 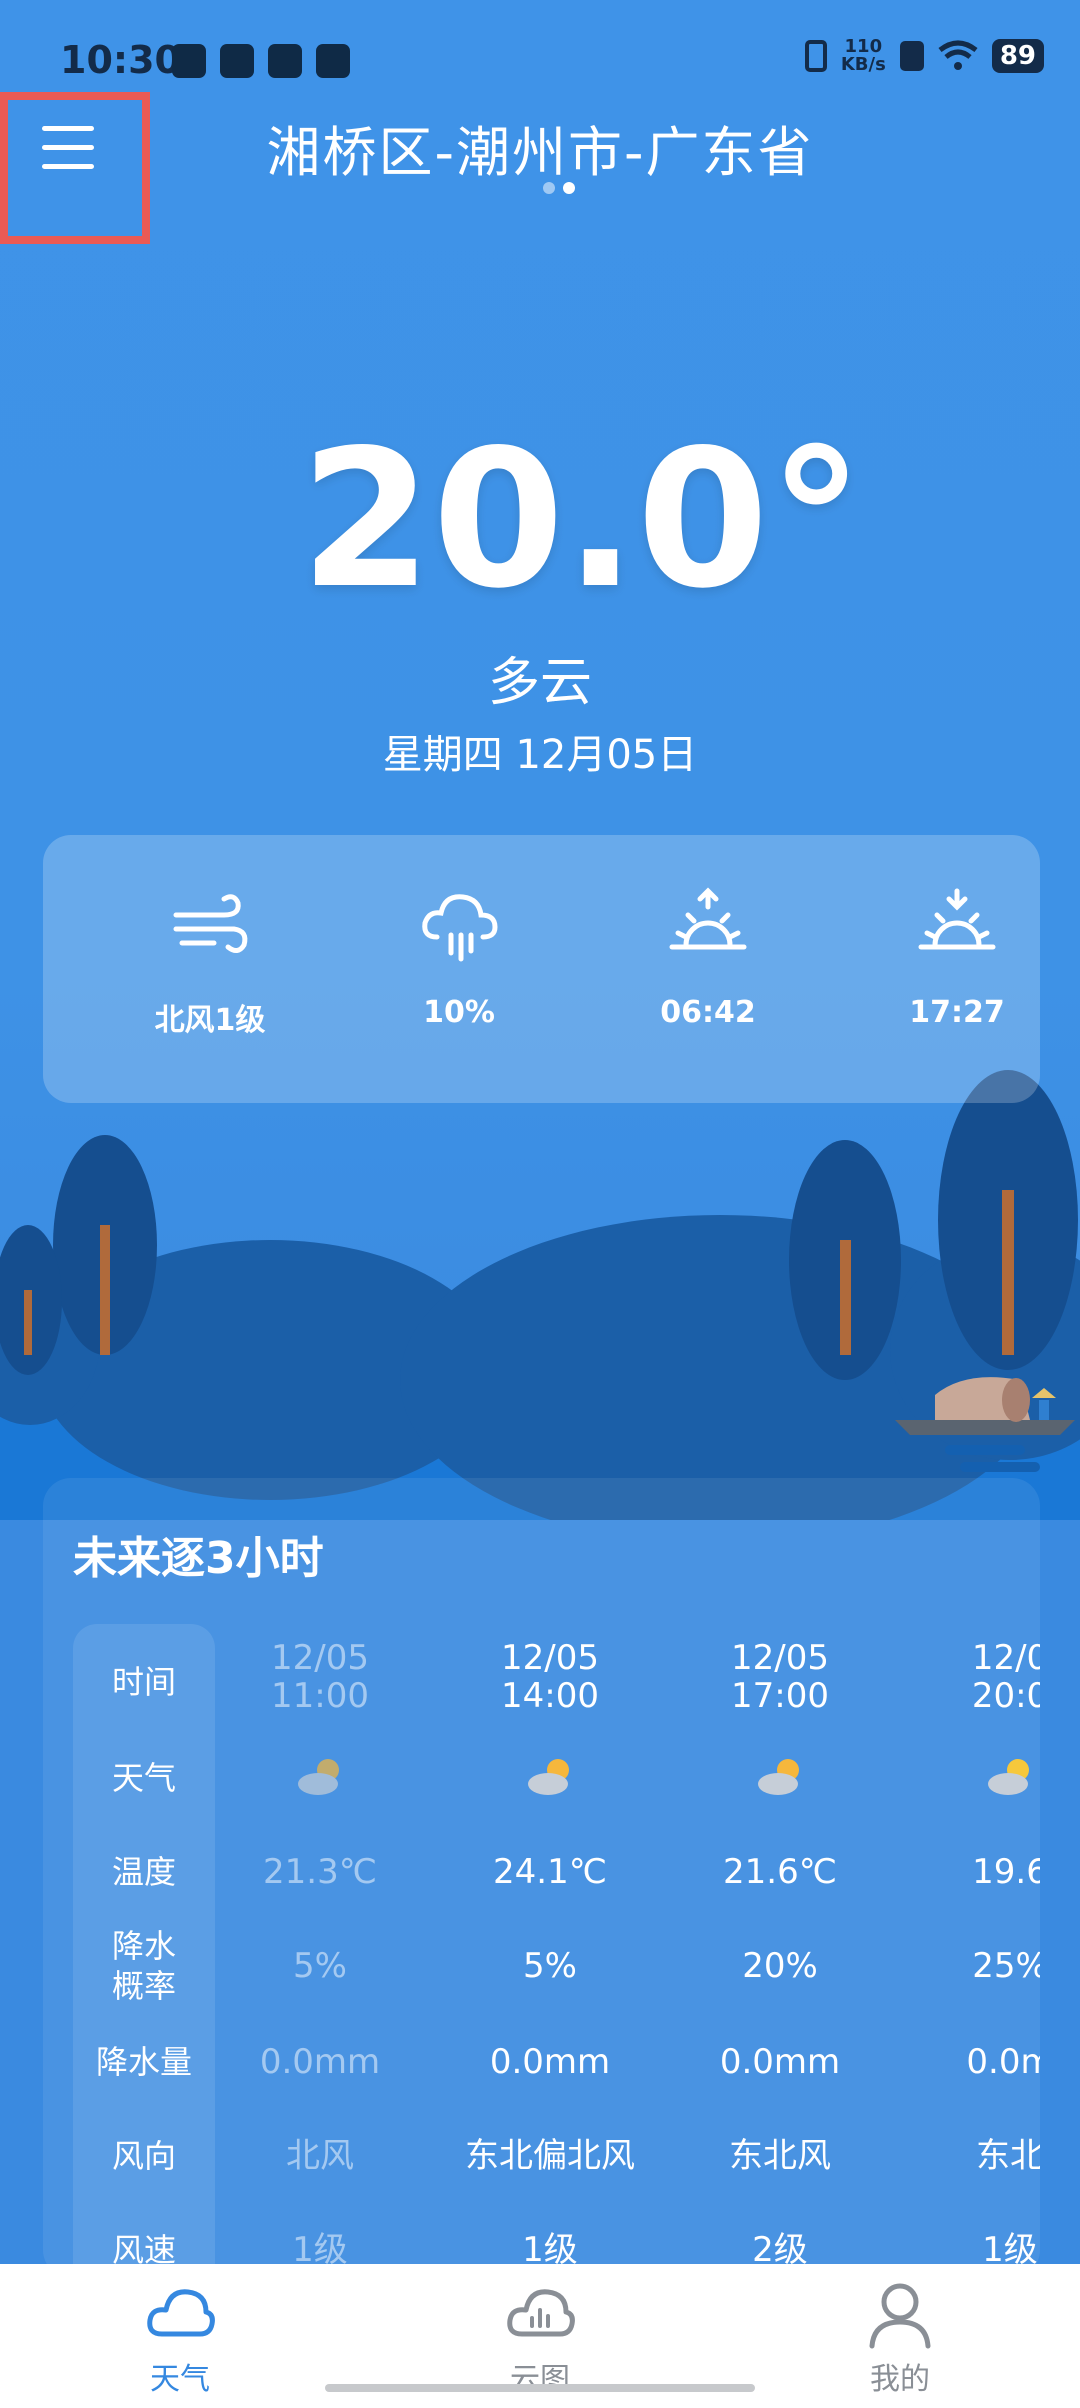 What do you see at coordinates (863, 55) in the screenshot?
I see `network-speed: 110 KB/s` at bounding box center [863, 55].